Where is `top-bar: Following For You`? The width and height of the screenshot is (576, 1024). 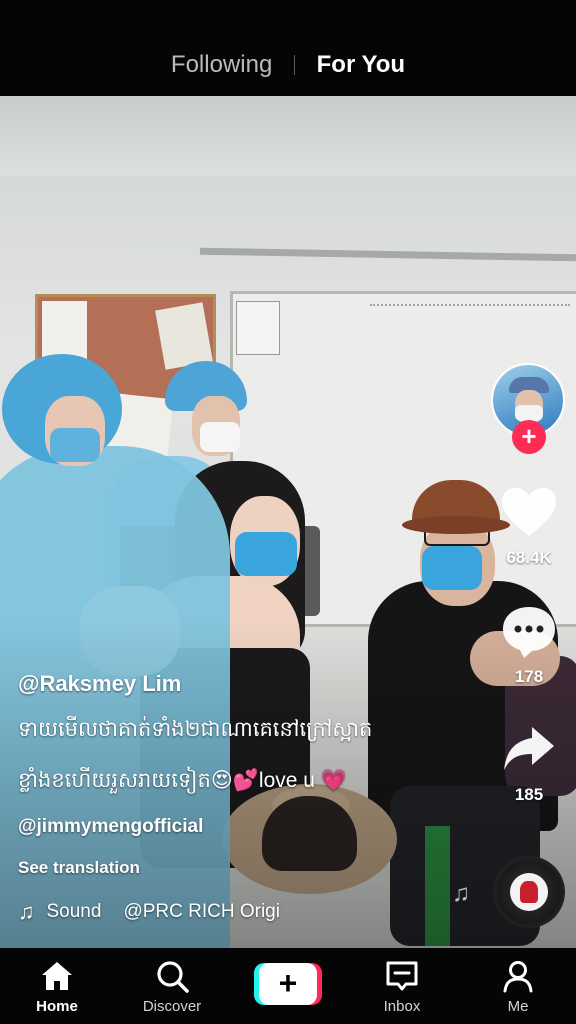 top-bar: Following For You is located at coordinates (288, 48).